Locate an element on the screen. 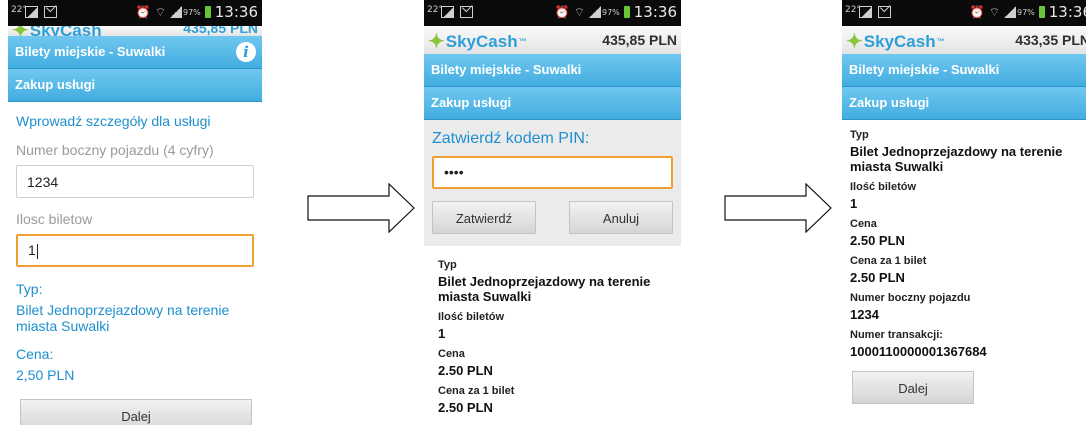  skycash-logo: ✦SkyCash is located at coordinates (57, 31).